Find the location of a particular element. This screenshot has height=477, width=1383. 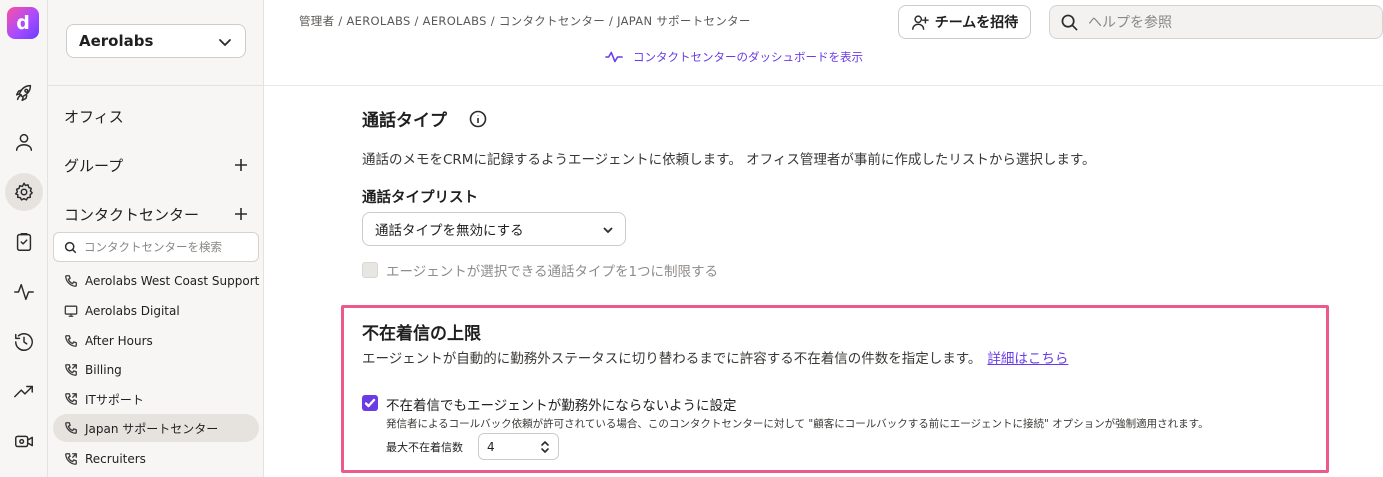

rail-item-tasks is located at coordinates (24, 242).